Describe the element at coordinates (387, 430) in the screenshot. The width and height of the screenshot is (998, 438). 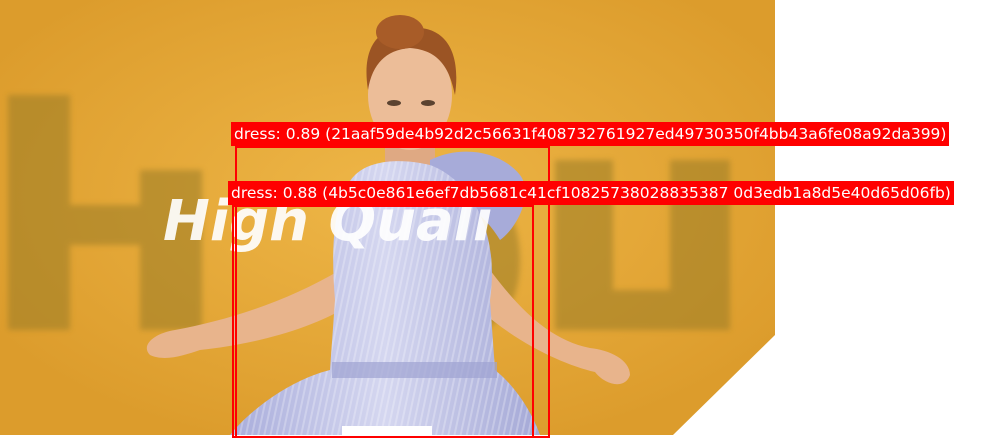
I see `bottom-white-bar` at that location.